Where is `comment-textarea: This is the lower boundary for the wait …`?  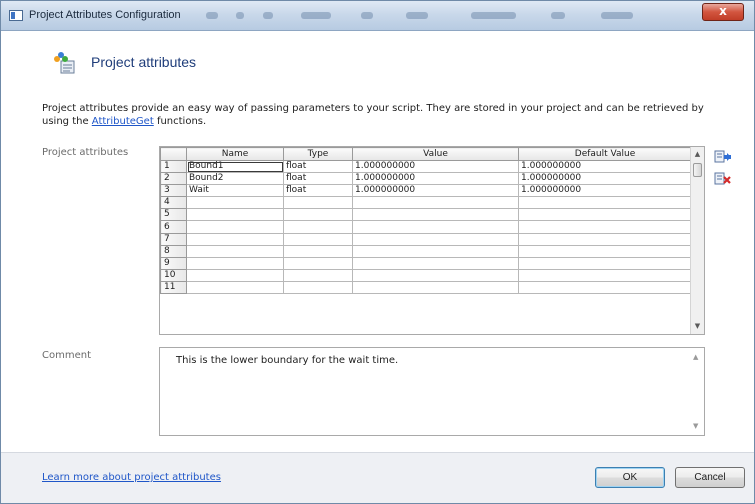 comment-textarea: This is the lower boundary for the wait … is located at coordinates (432, 391).